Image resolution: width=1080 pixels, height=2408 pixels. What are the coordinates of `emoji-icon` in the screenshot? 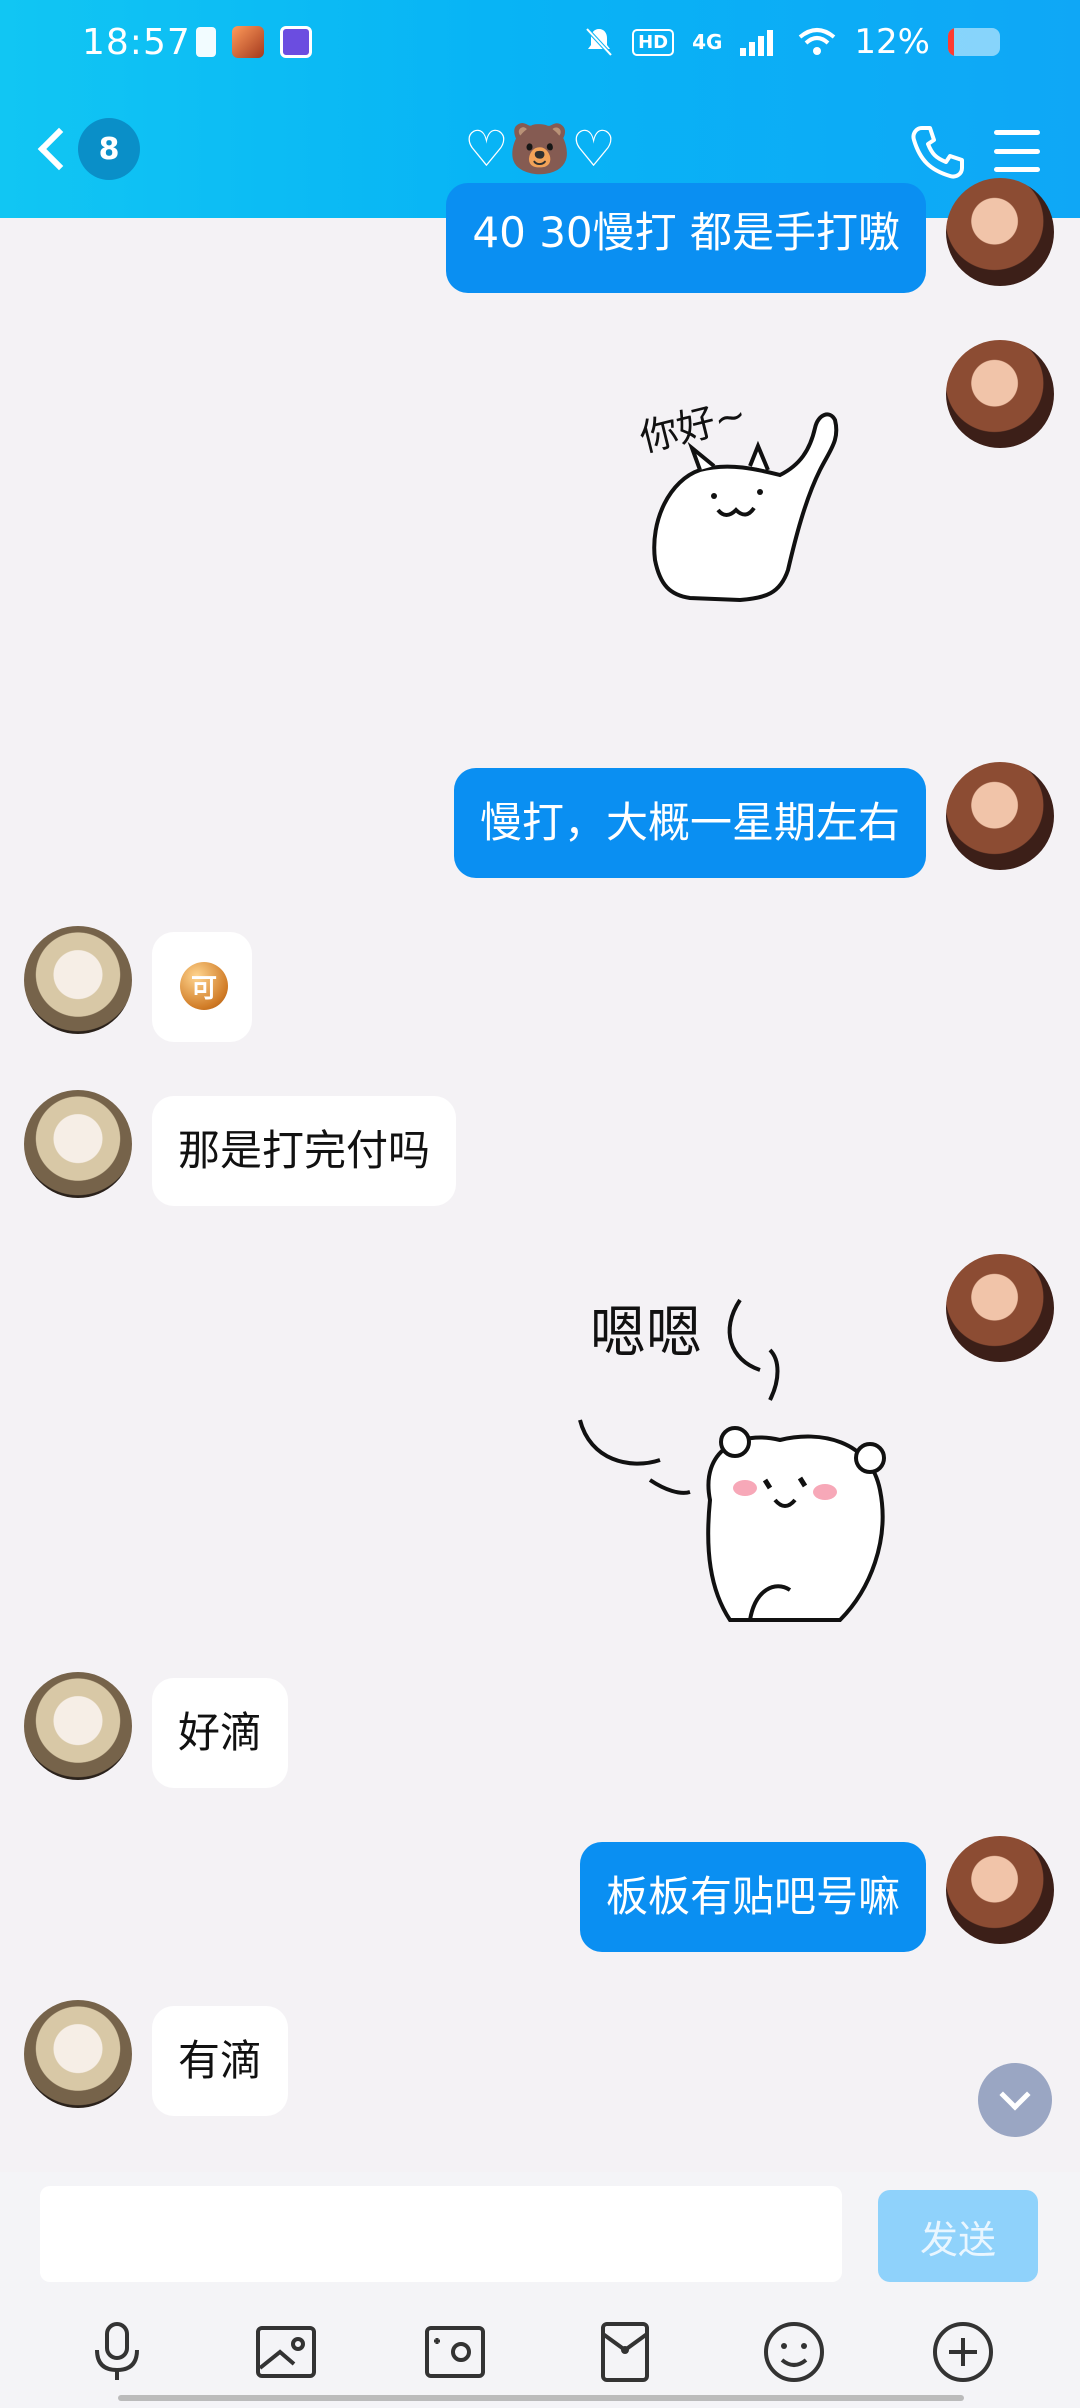 It's located at (794, 2352).